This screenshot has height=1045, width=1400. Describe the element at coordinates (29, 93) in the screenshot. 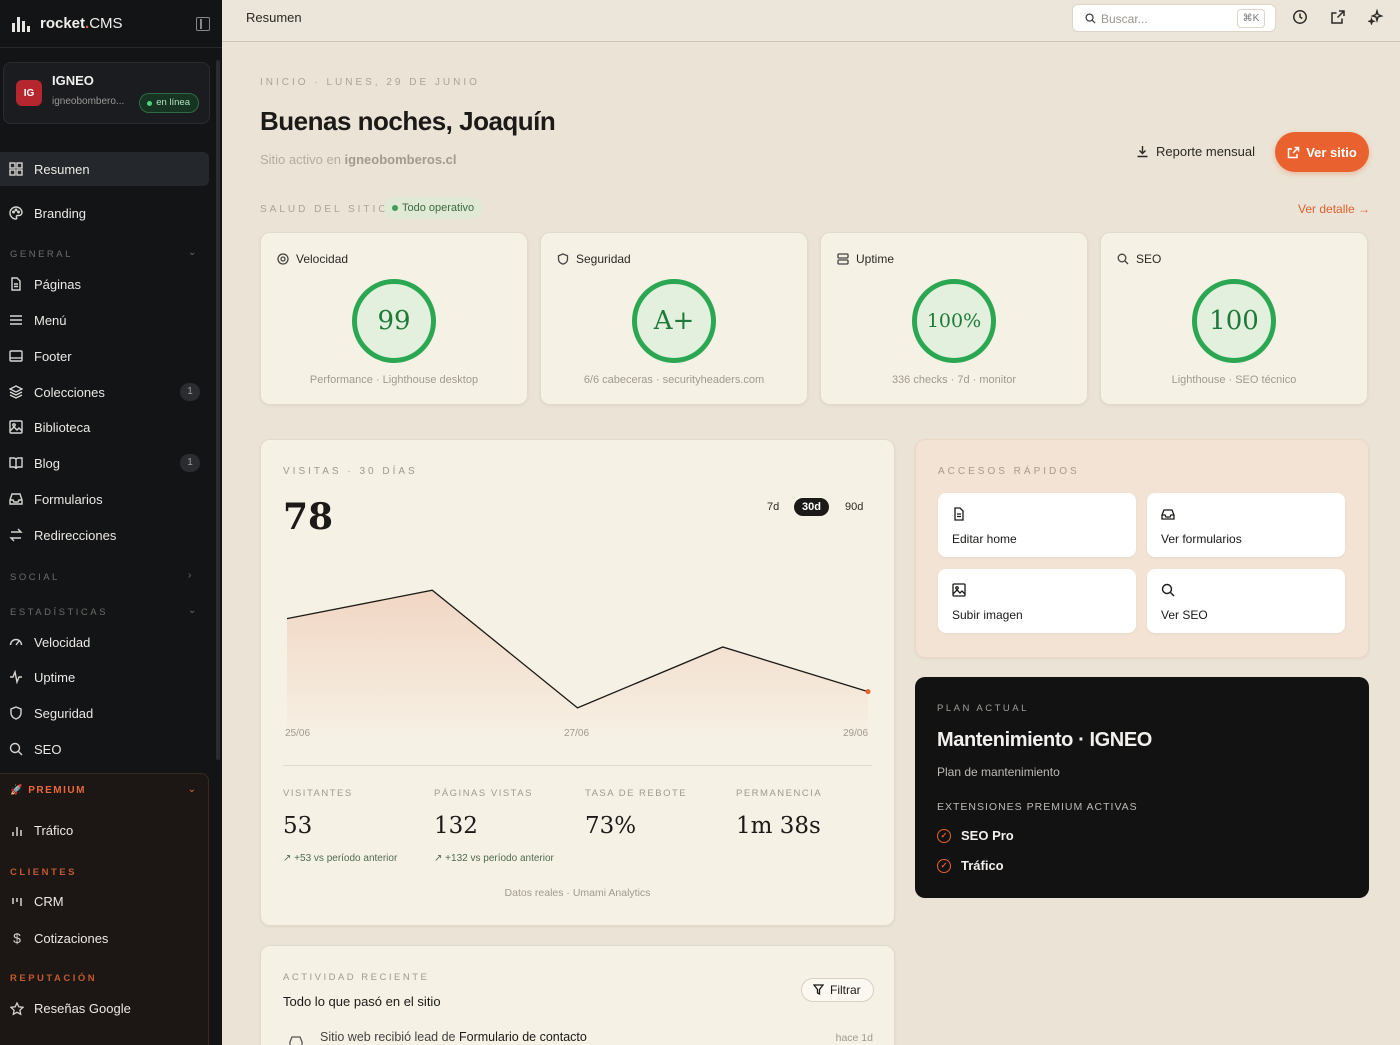

I see `site-avatar: IG` at that location.